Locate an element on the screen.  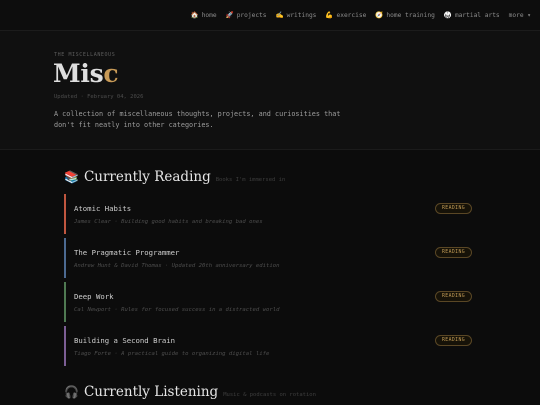
nav-item-writings: ✍️ writings is located at coordinates (296, 15).